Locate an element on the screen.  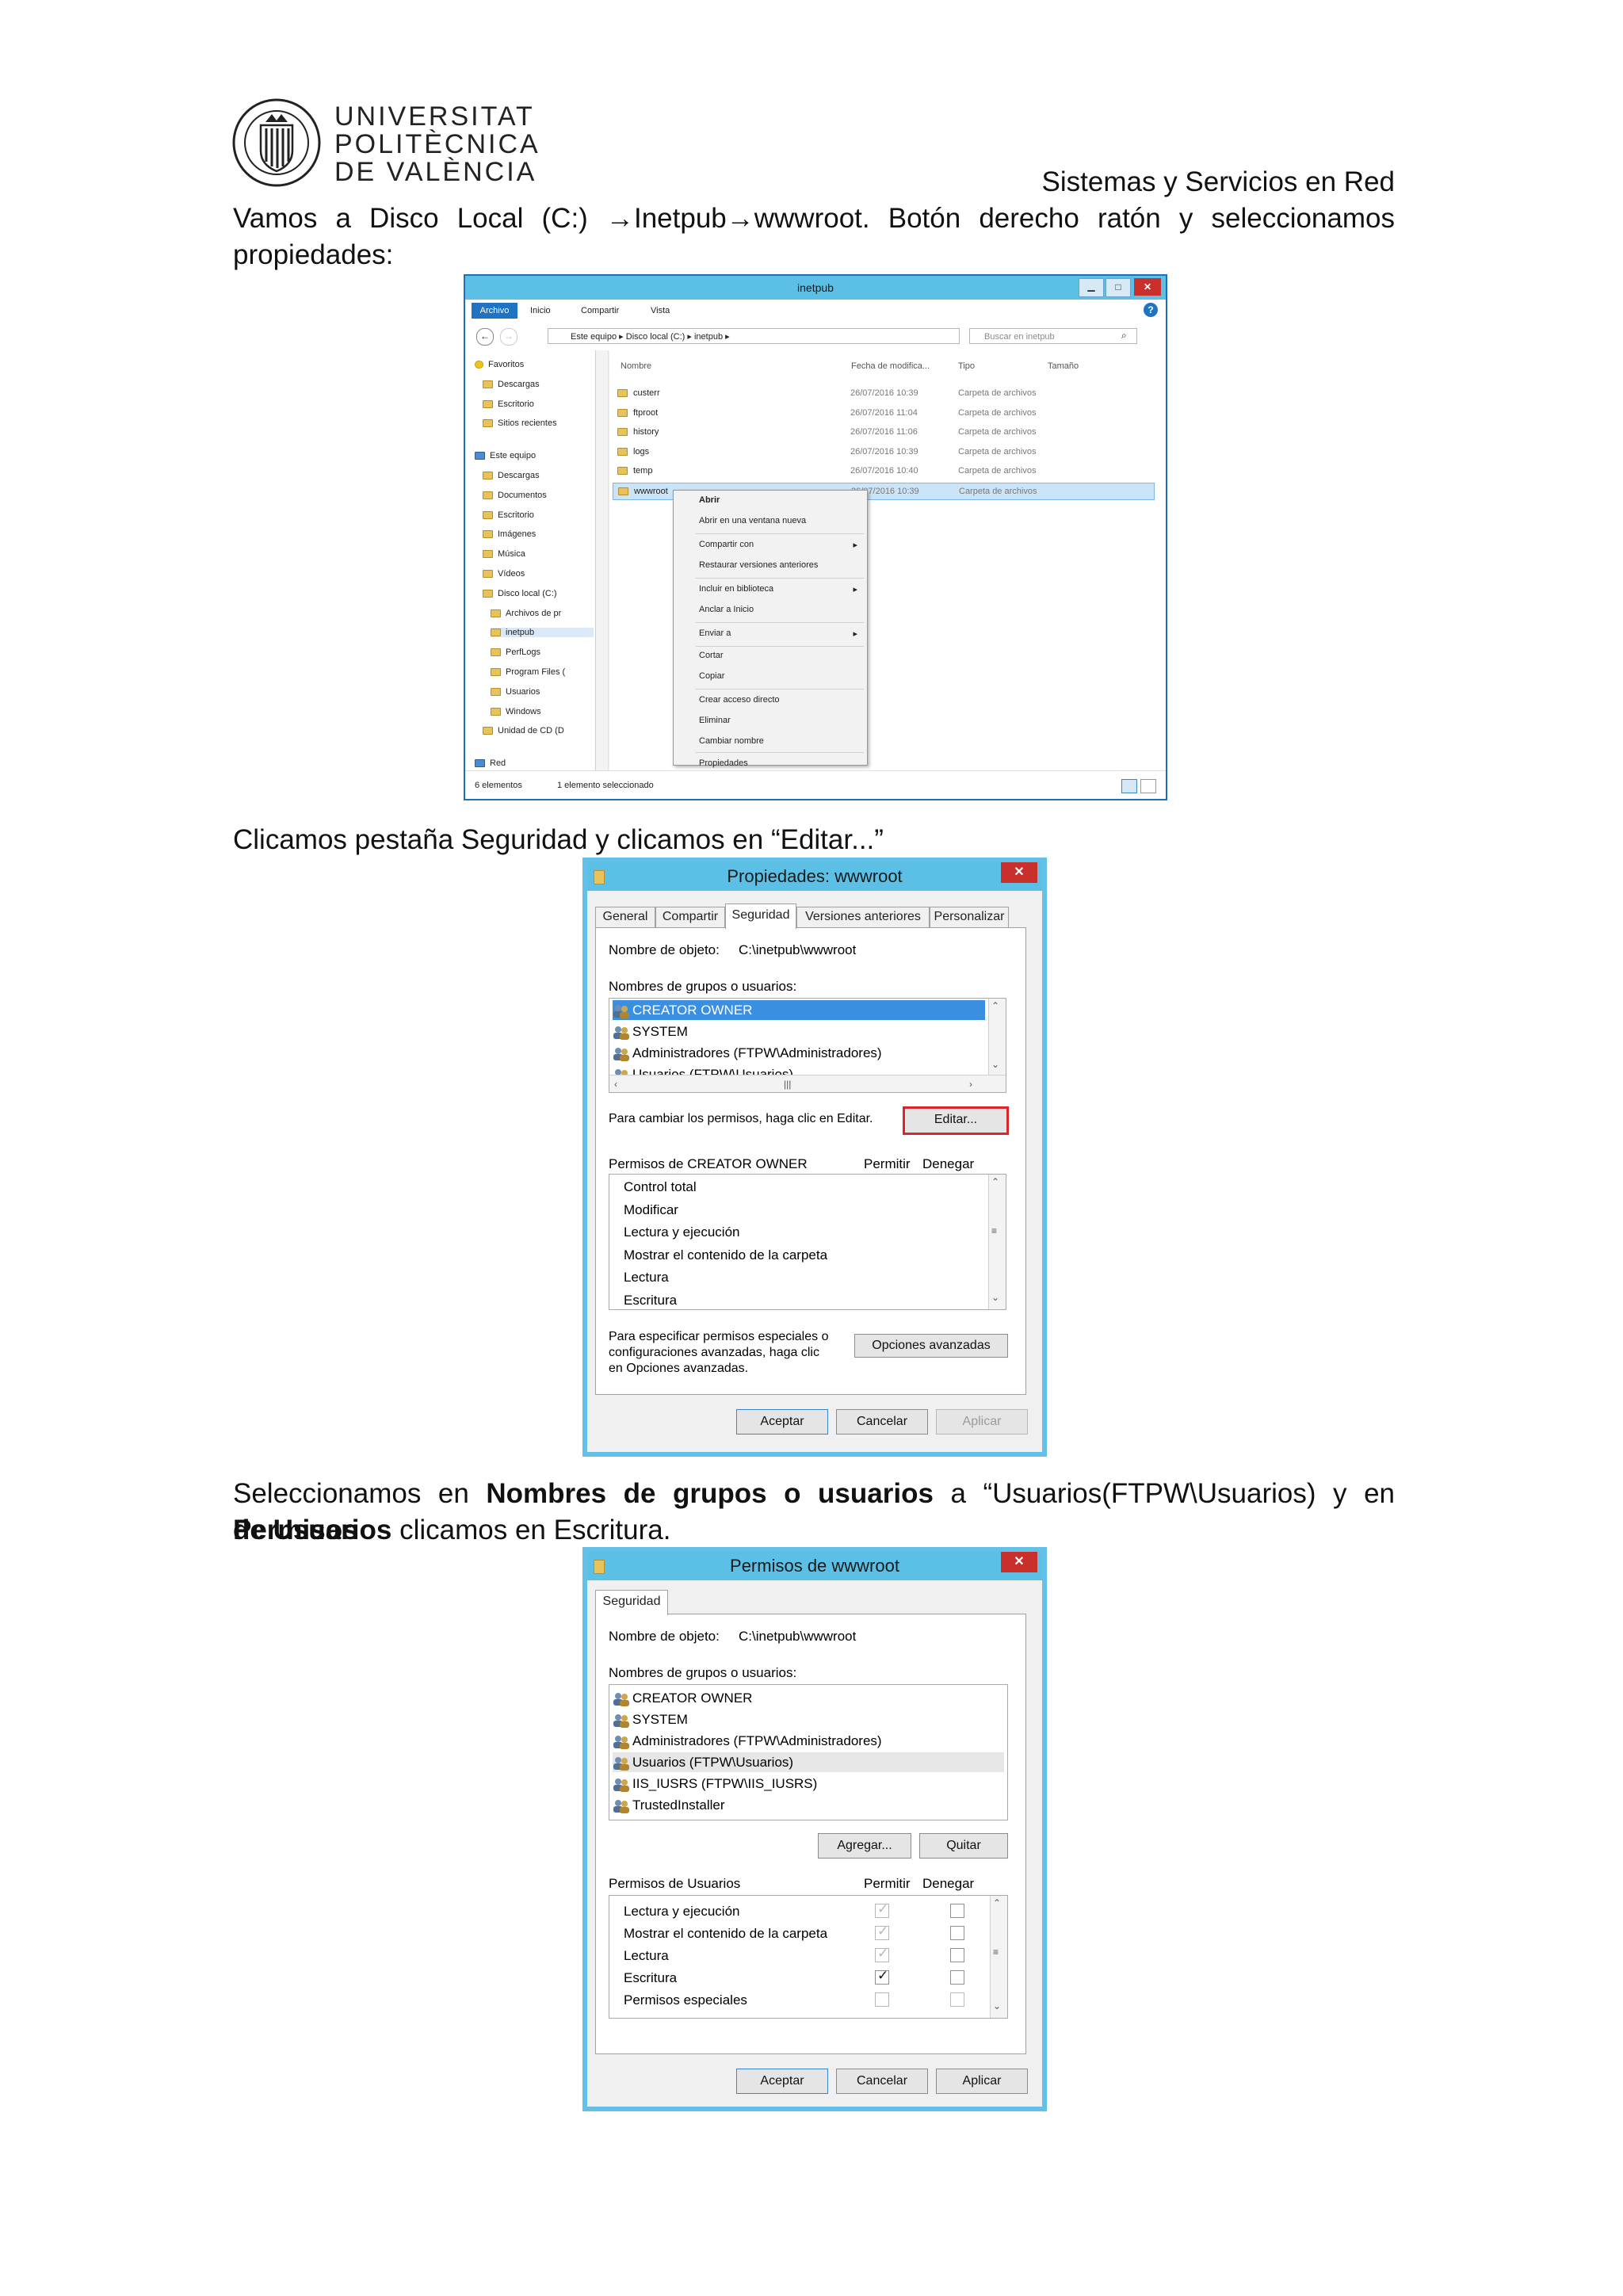
ribbon-tab-vista: Vista is located at coordinates (660, 310).